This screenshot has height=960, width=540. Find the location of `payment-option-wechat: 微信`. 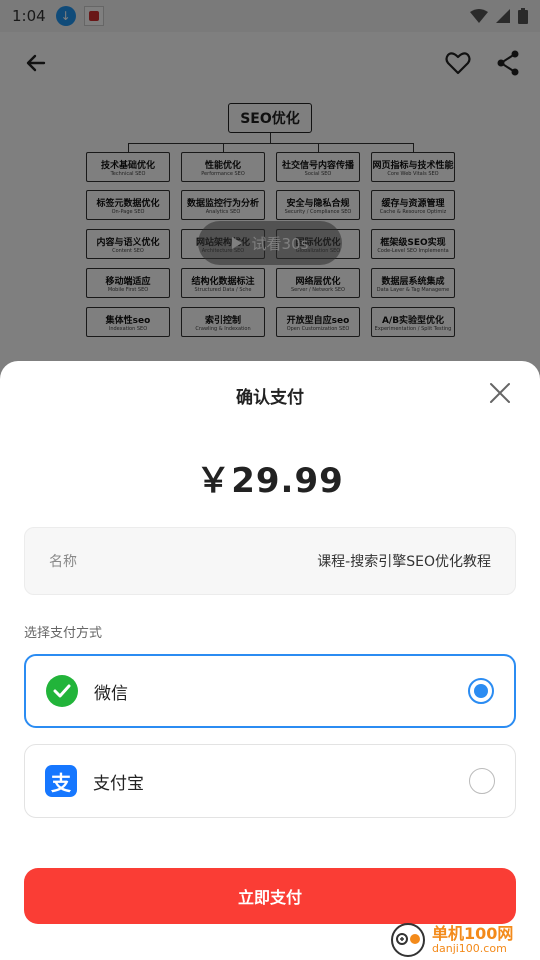

payment-option-wechat: 微信 is located at coordinates (270, 691).